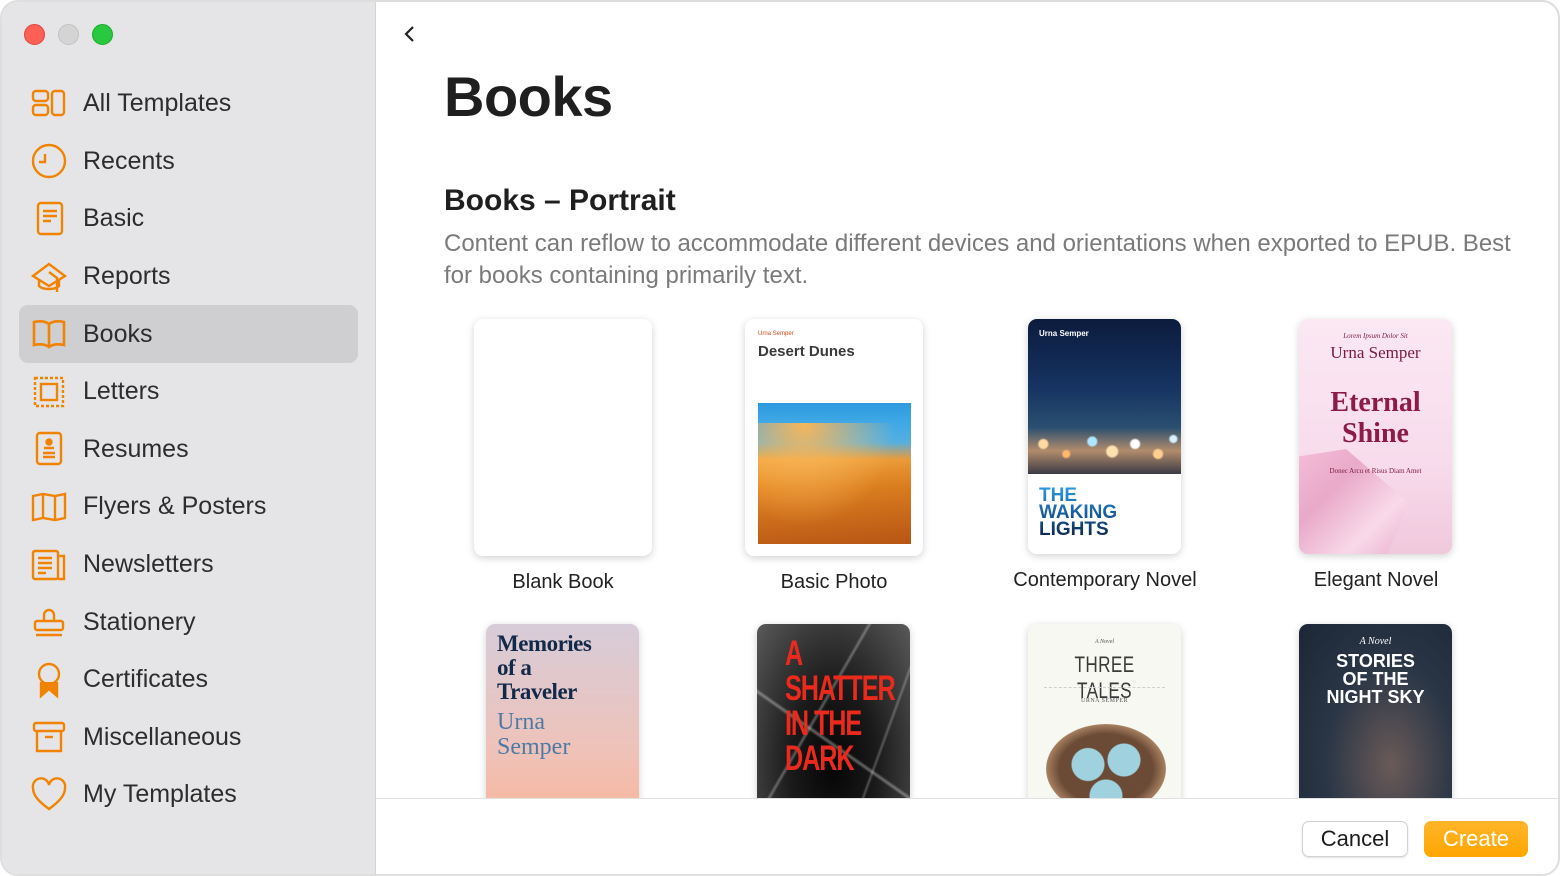 This screenshot has height=876, width=1560. Describe the element at coordinates (127, 276) in the screenshot. I see `sidebar-item-label: Reports` at that location.